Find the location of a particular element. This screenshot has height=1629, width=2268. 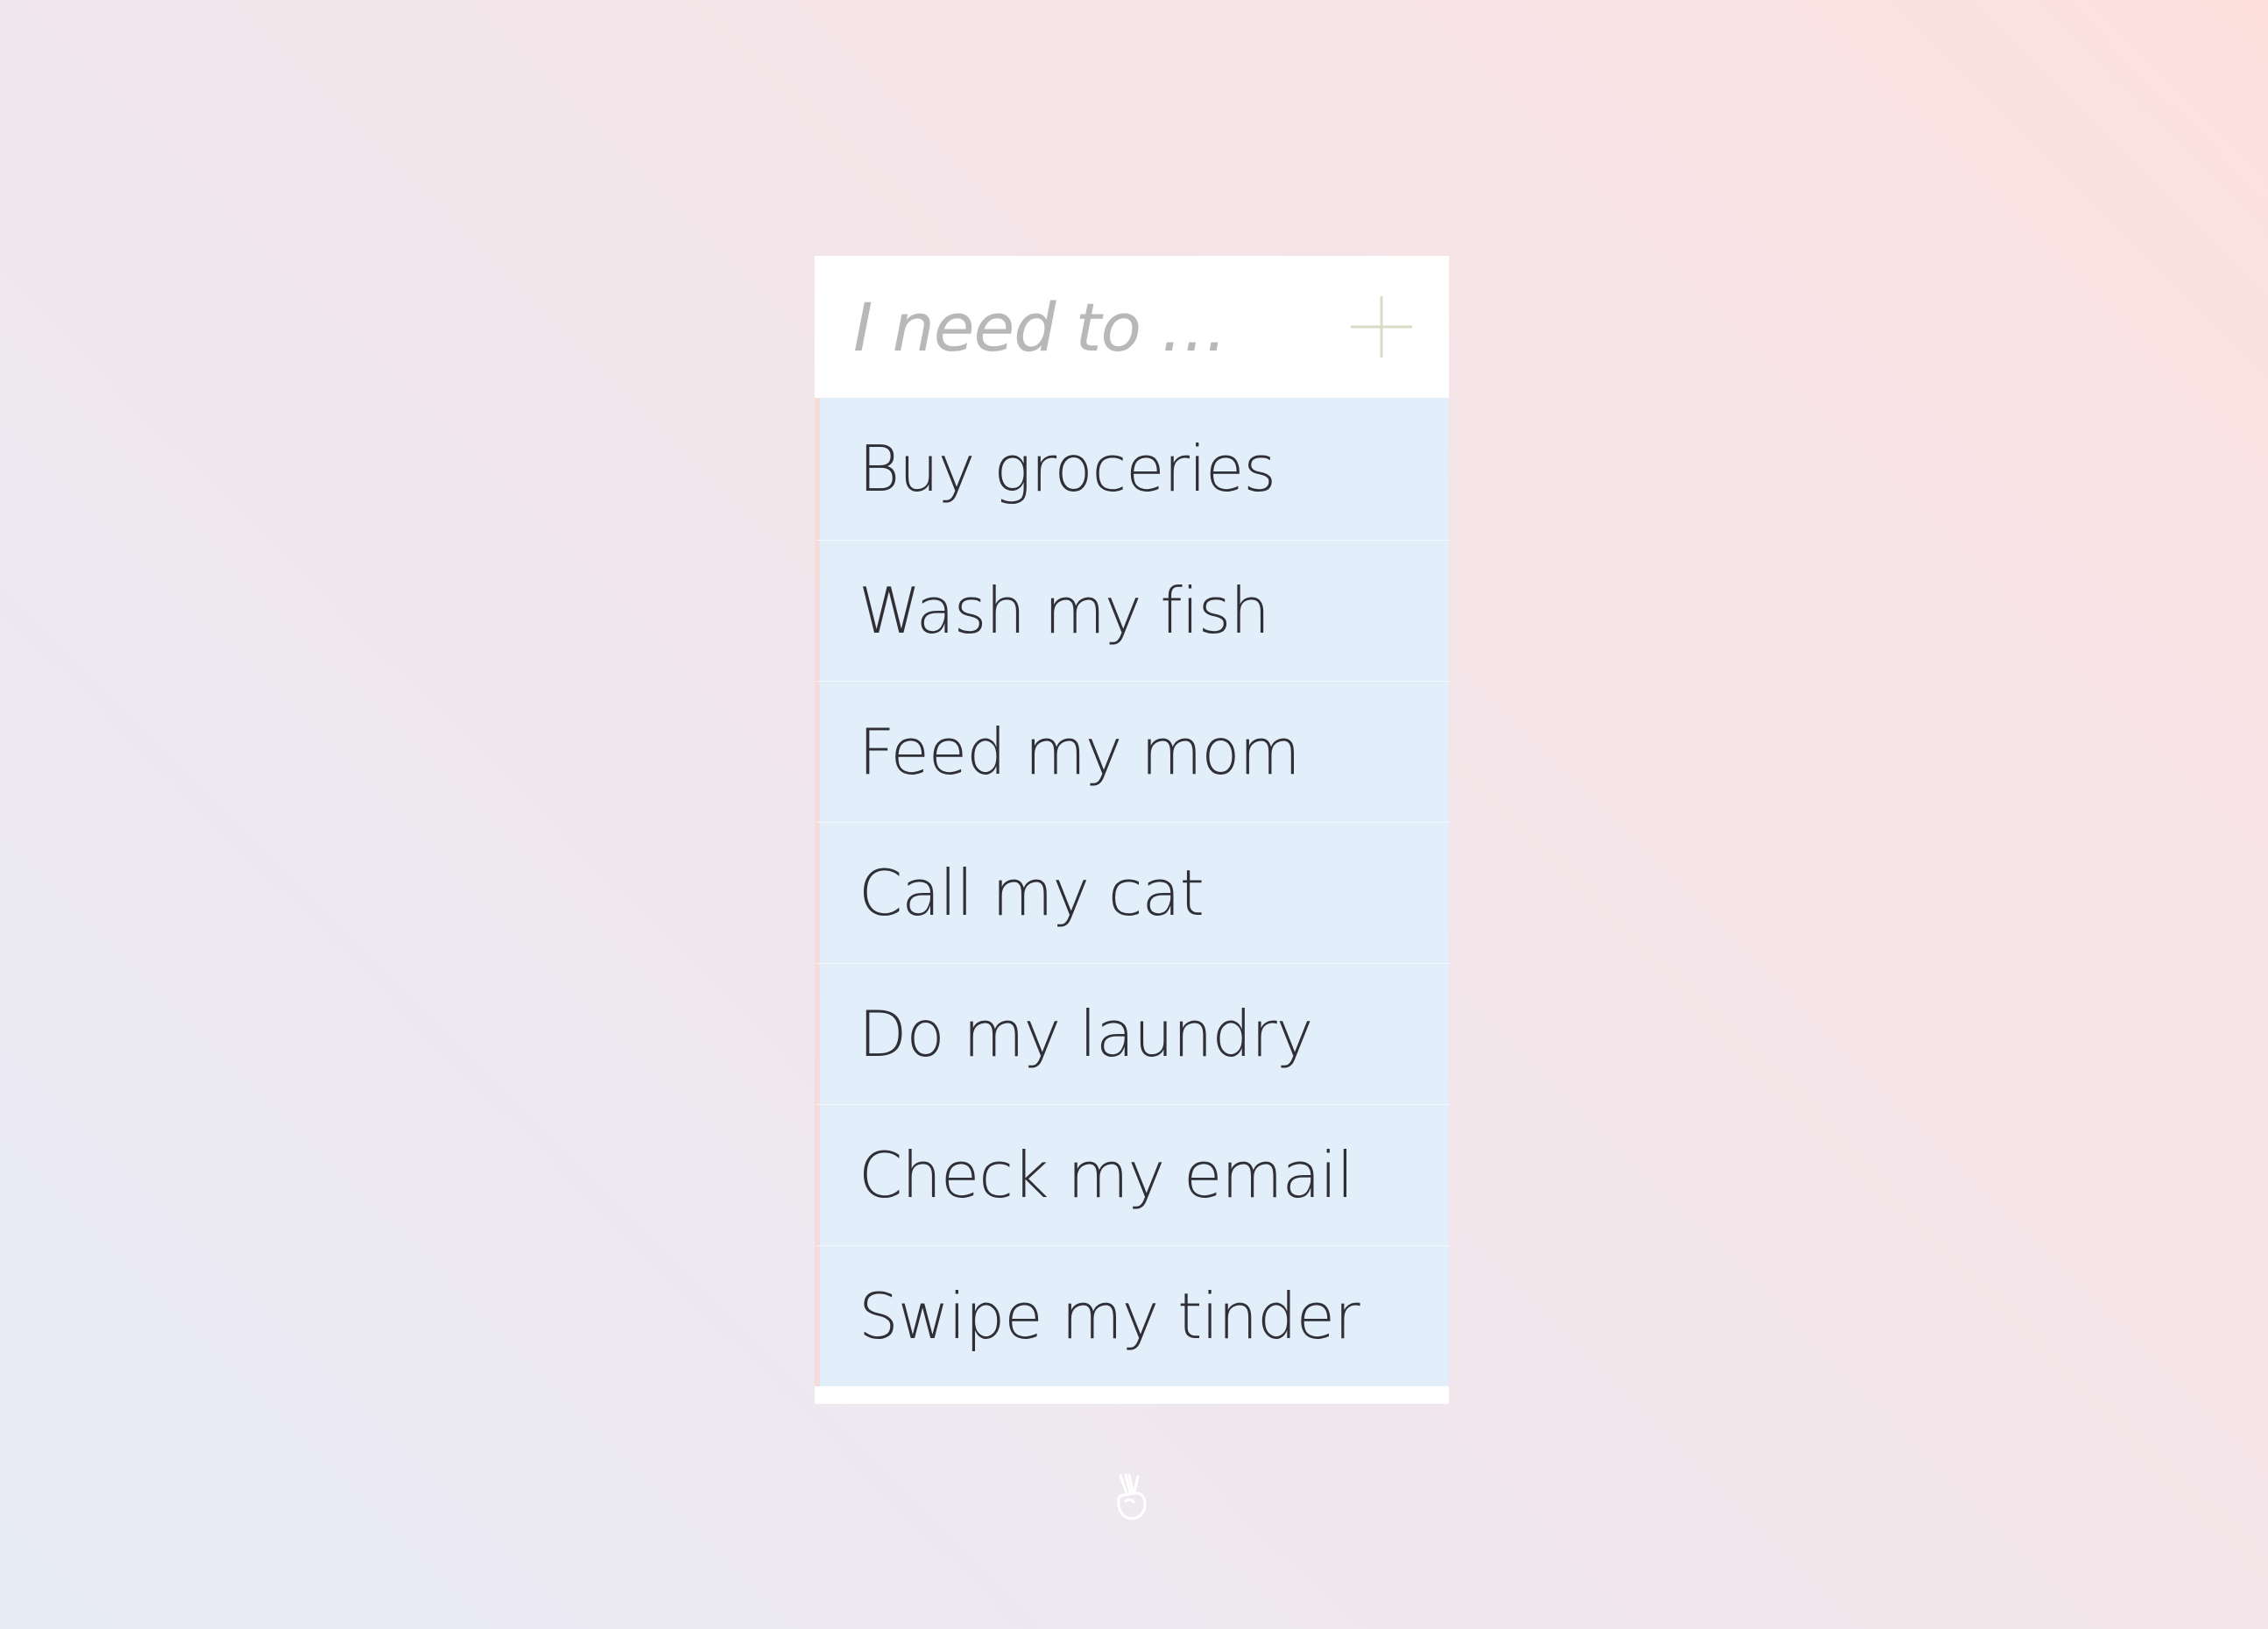

todo-input-row is located at coordinates (1132, 327).